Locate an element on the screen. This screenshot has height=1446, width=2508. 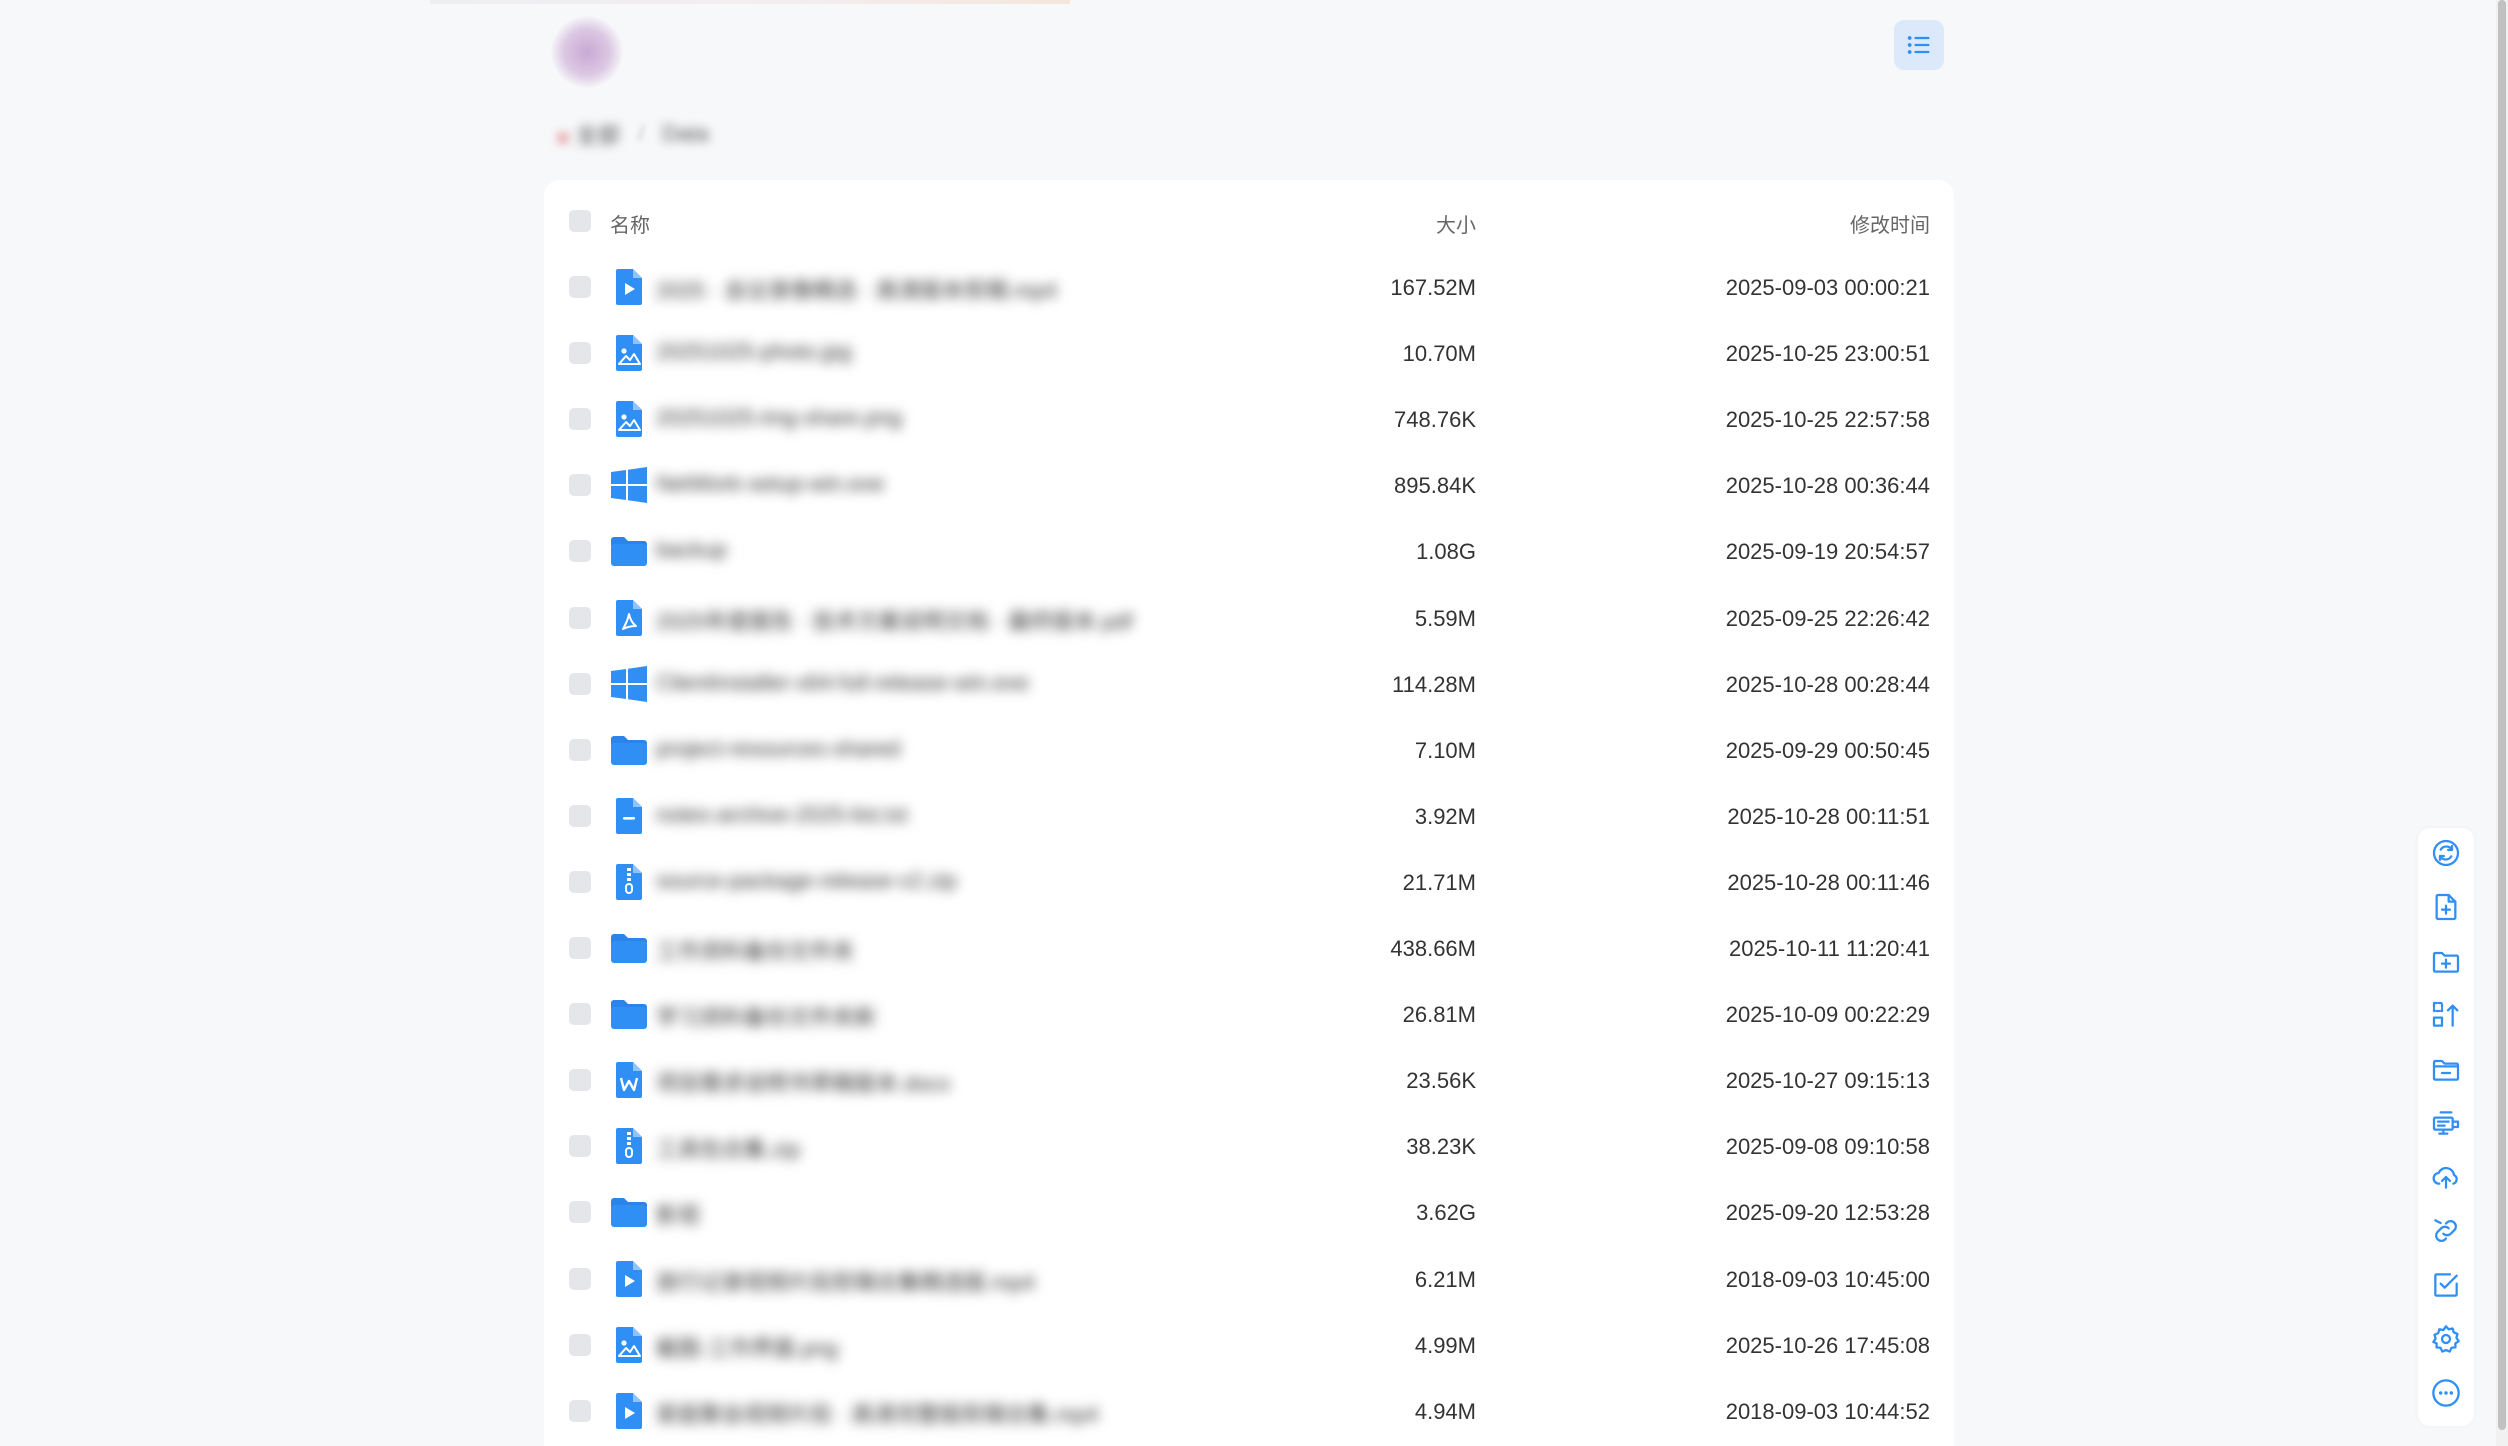
file-name: 项目需求说明书草稿版本.docx is located at coordinates (803, 1082).